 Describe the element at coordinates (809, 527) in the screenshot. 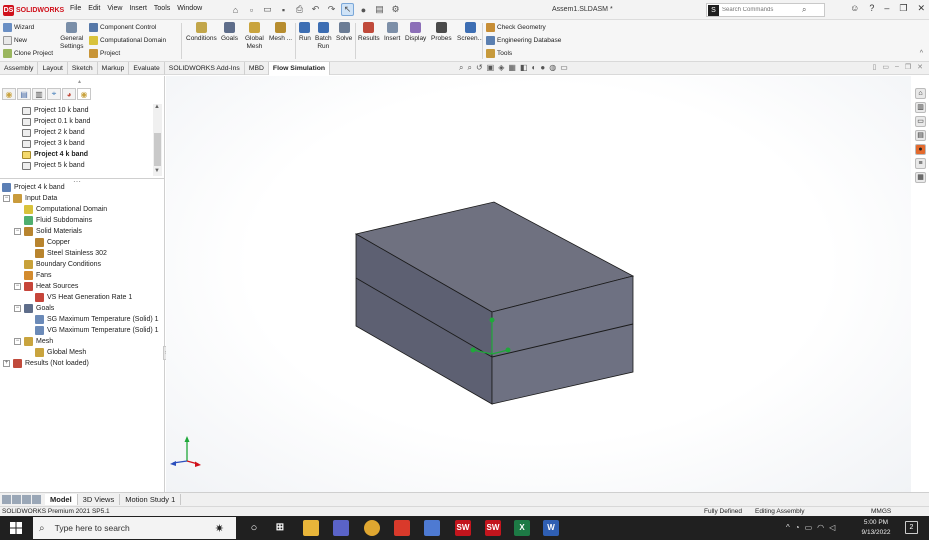

I see `battery-icon: ▭` at that location.